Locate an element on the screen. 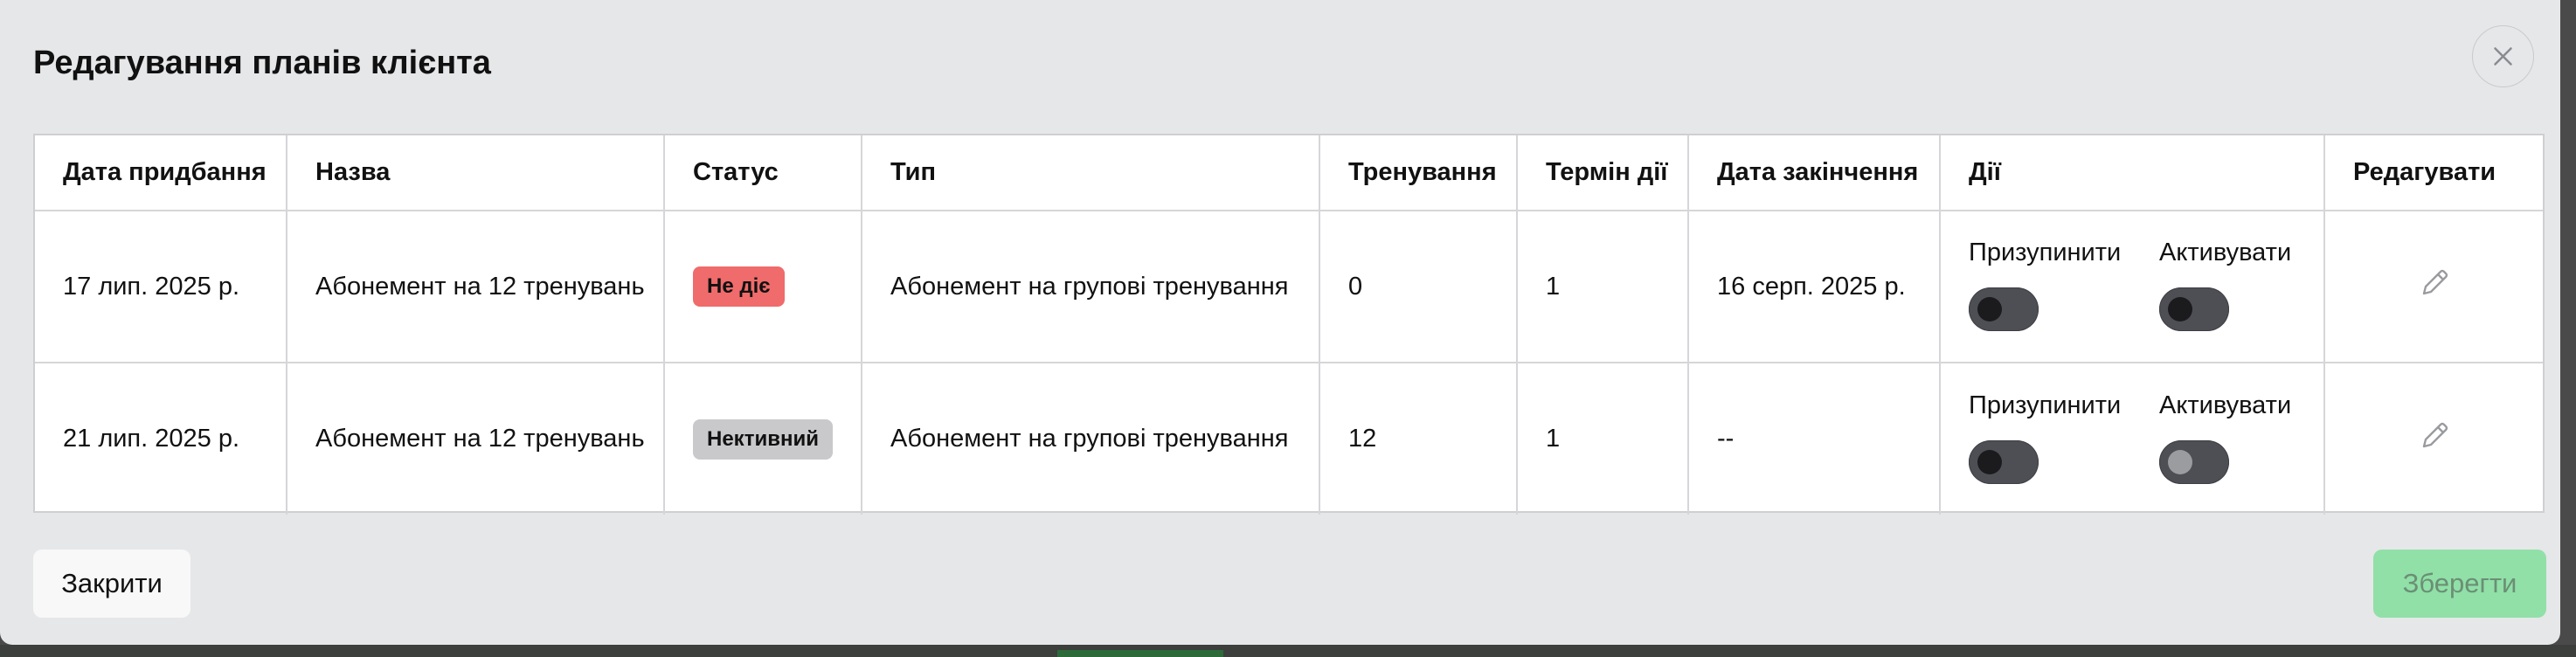 This screenshot has height=657, width=2576. status-badge: Не діє is located at coordinates (739, 286).